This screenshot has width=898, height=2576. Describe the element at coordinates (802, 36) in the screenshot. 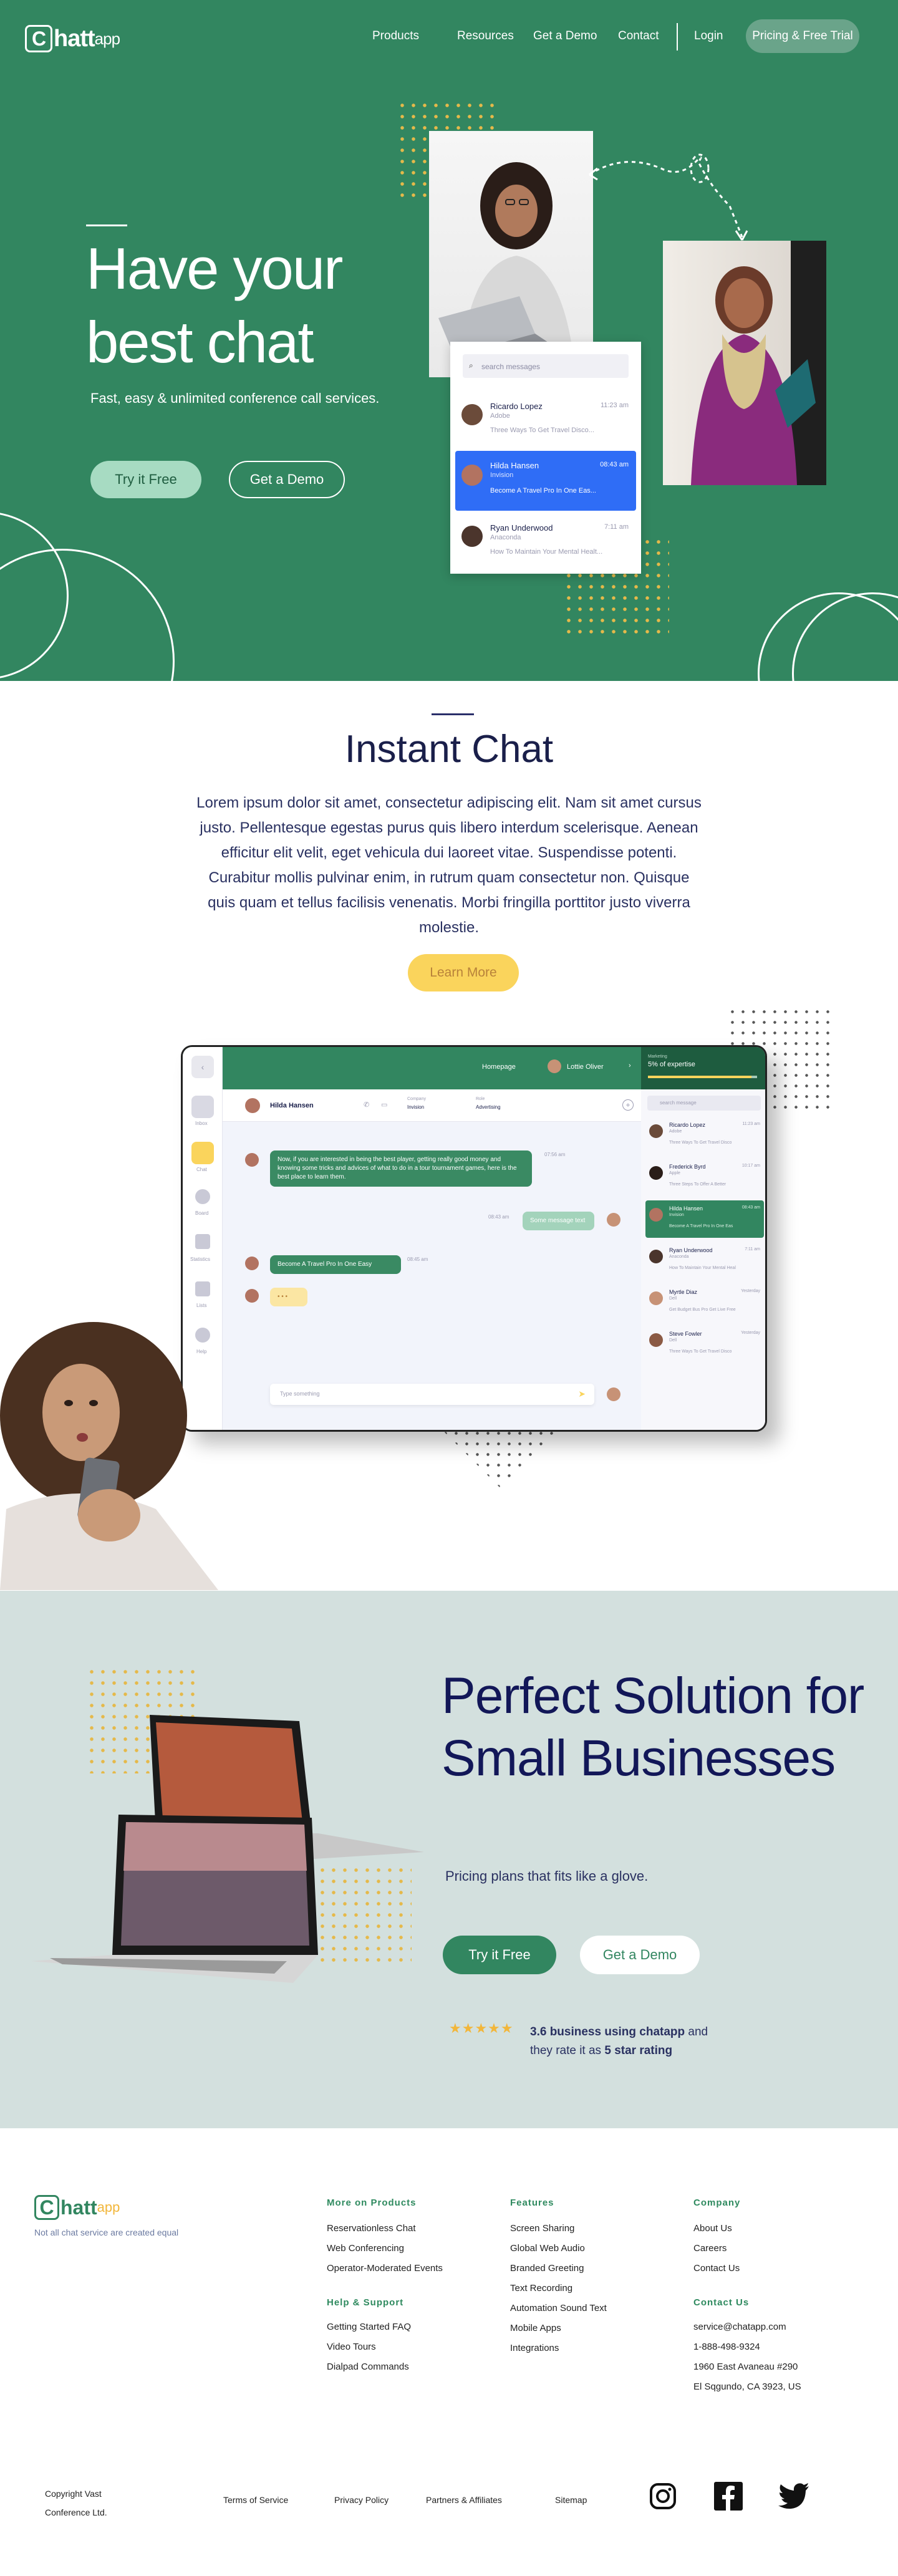

I see `pricing-free-trial-button: Pricing & Free Trial` at that location.